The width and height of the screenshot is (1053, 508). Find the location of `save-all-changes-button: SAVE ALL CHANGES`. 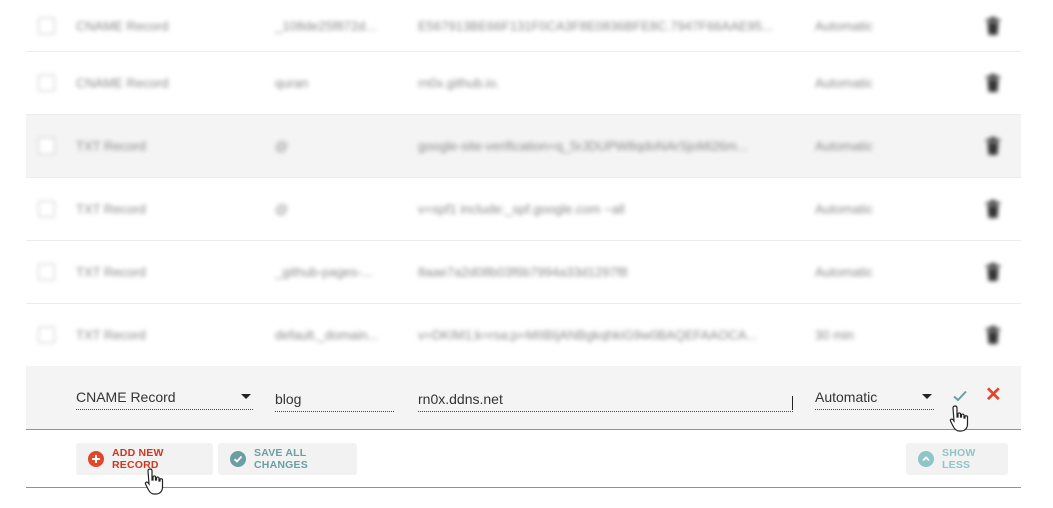

save-all-changes-button: SAVE ALL CHANGES is located at coordinates (287, 459).